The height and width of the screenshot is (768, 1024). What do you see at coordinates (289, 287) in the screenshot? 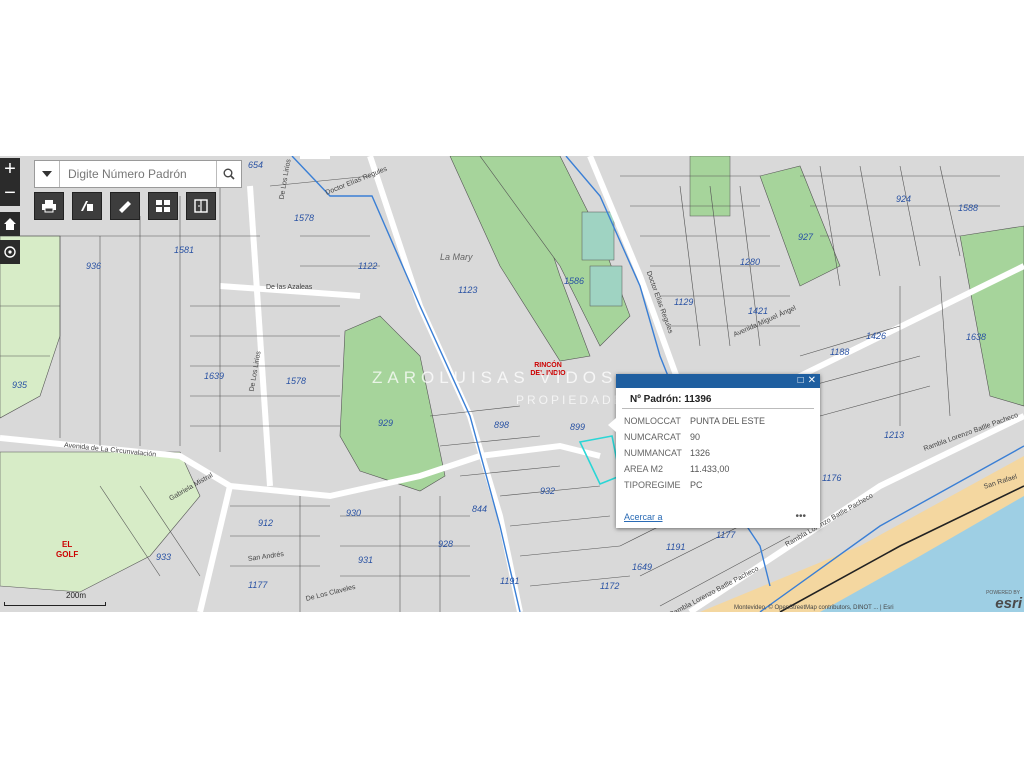
I see `road-label: De las Azaleas` at bounding box center [289, 287].